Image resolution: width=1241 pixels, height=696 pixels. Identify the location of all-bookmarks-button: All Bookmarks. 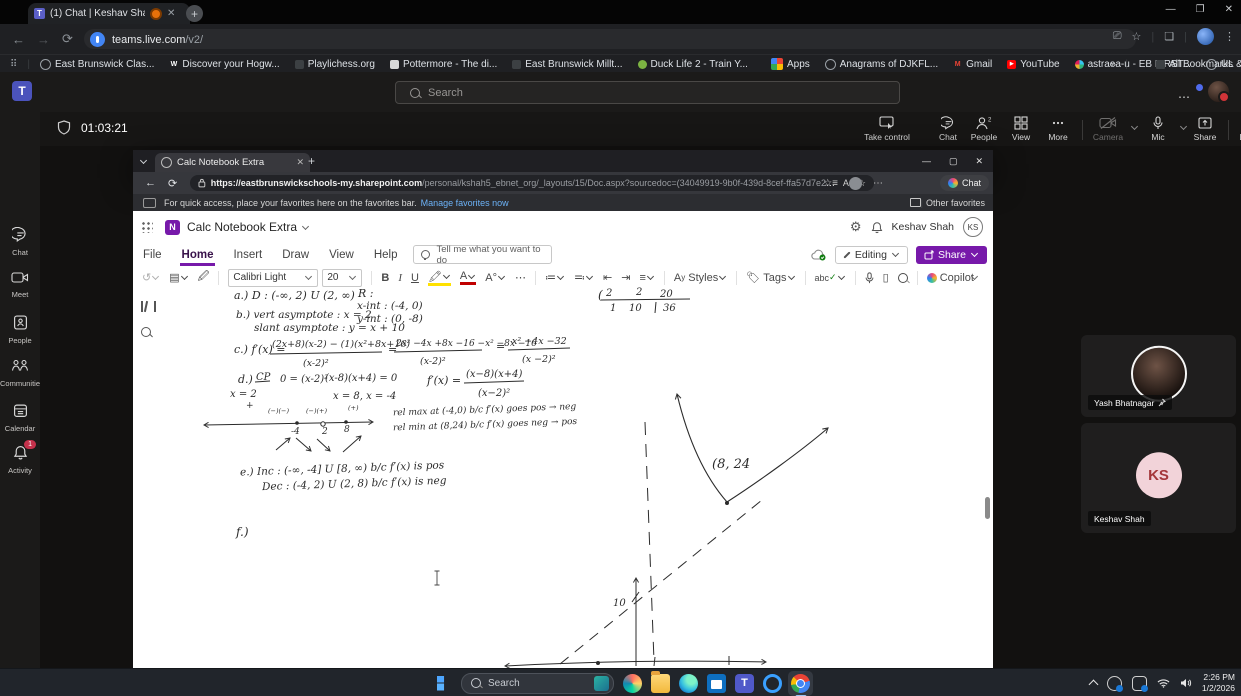
(1194, 64).